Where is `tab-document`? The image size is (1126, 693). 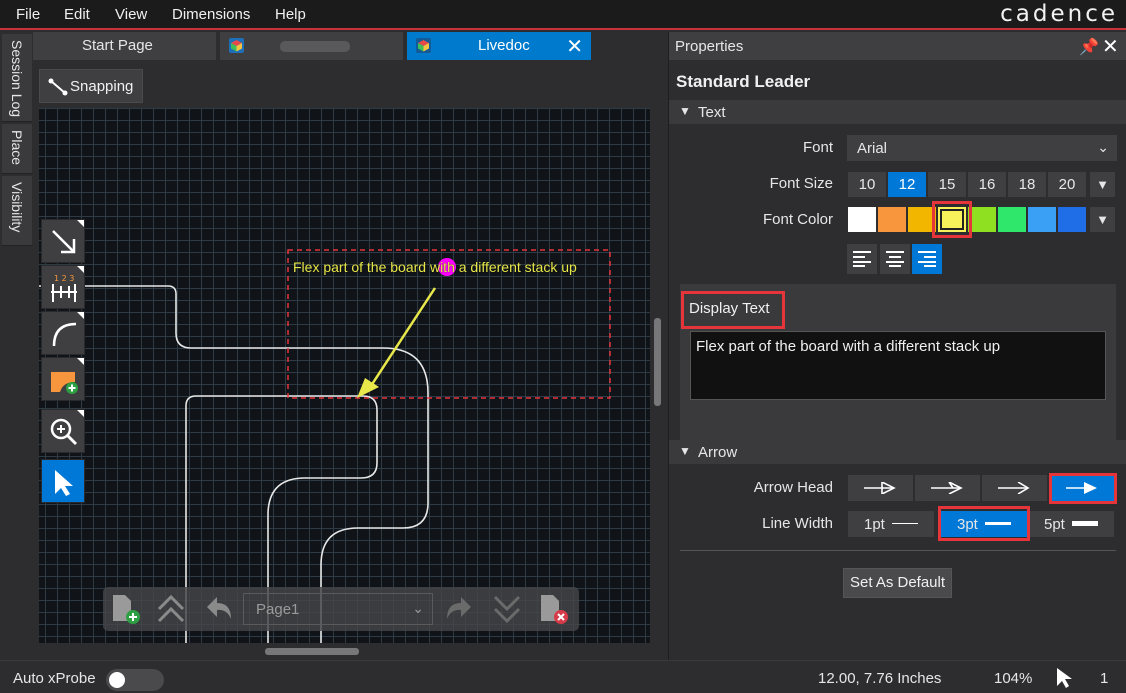 tab-document is located at coordinates (311, 46).